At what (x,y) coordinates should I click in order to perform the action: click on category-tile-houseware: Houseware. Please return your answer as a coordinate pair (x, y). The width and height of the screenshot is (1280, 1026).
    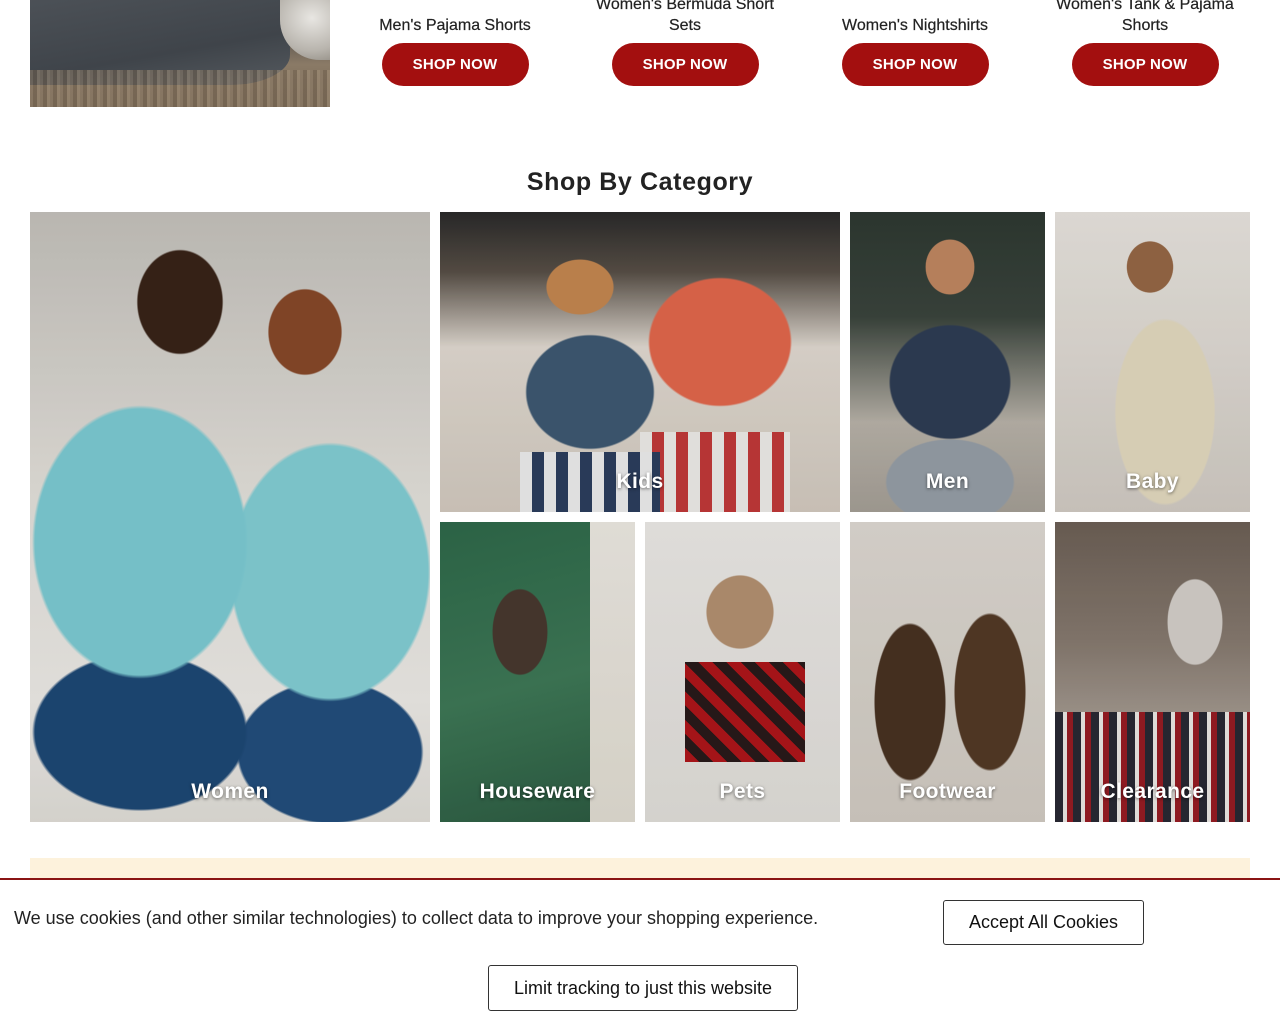
    Looking at the image, I should click on (537, 672).